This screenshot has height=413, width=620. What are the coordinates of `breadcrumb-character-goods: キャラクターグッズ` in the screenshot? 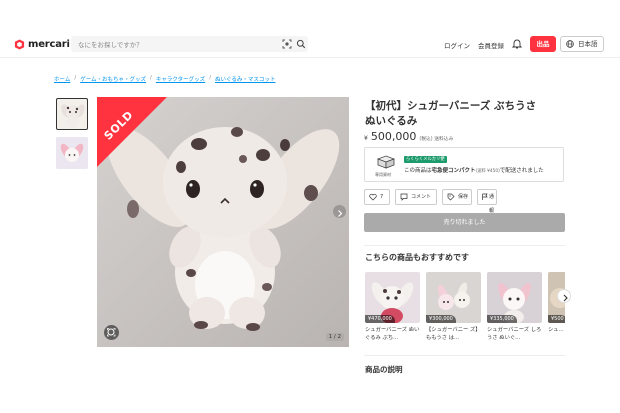 It's located at (180, 79).